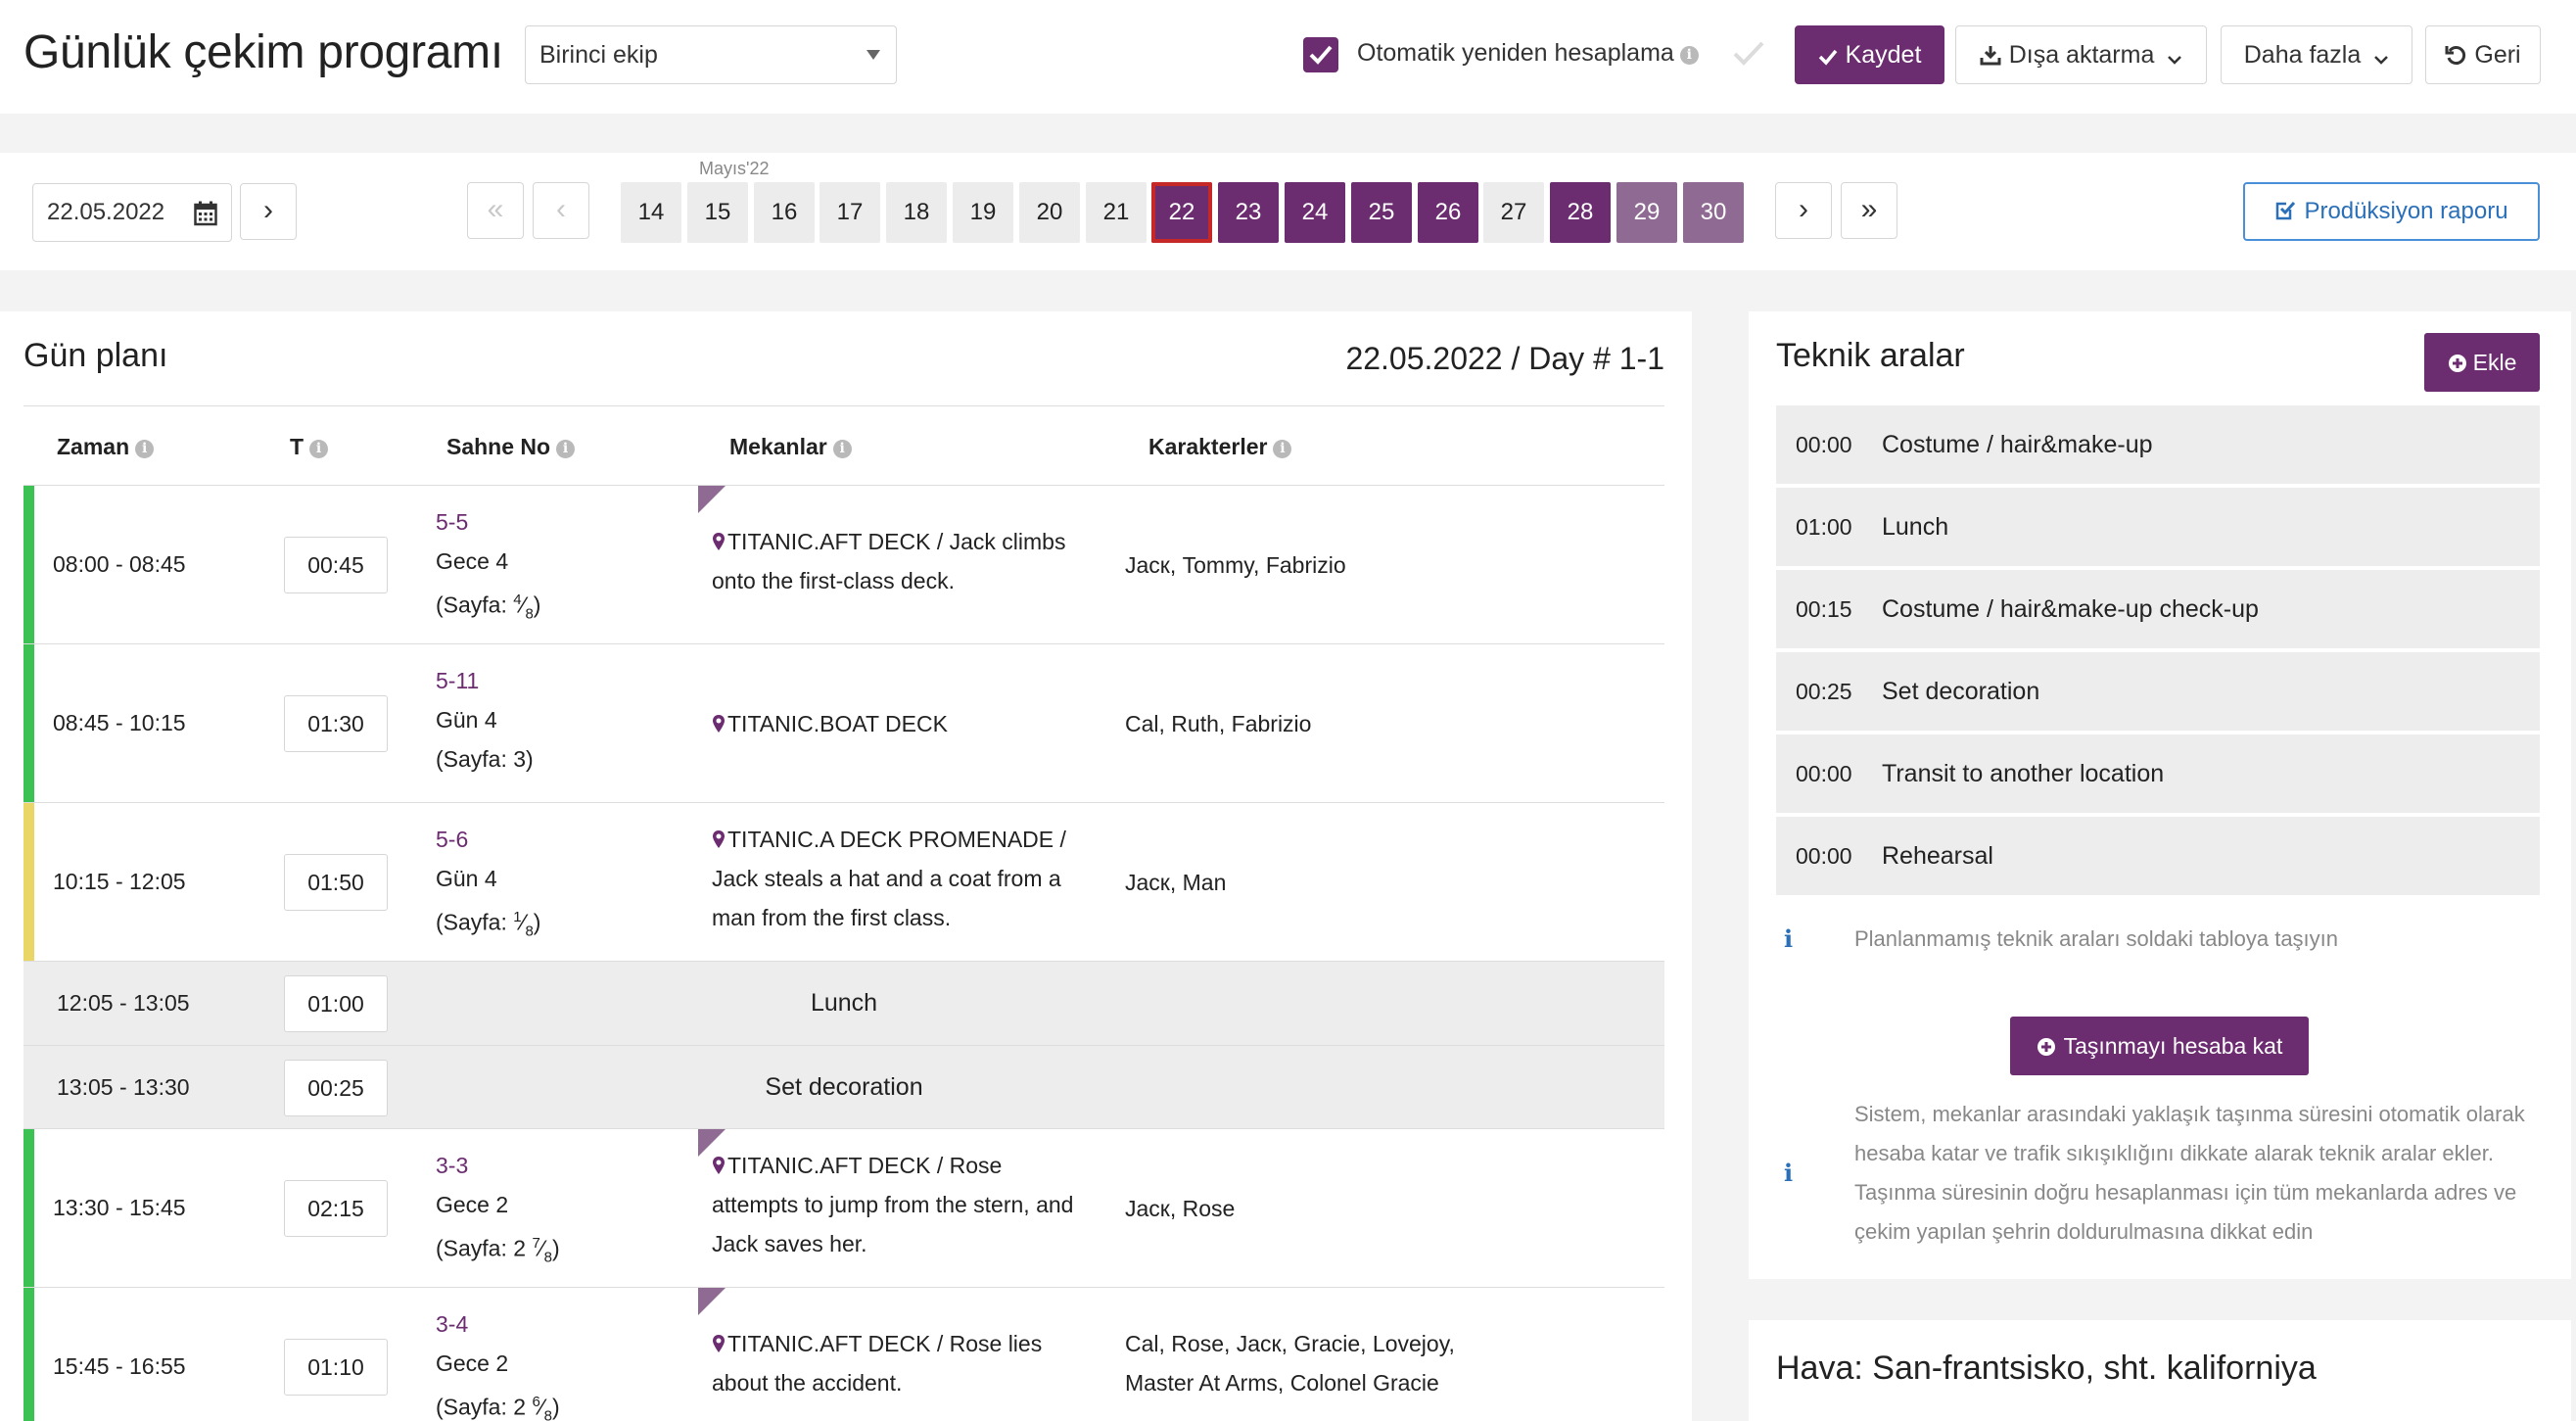 Image resolution: width=2576 pixels, height=1421 pixels. Describe the element at coordinates (1580, 213) in the screenshot. I see `day-button-28: 28` at that location.